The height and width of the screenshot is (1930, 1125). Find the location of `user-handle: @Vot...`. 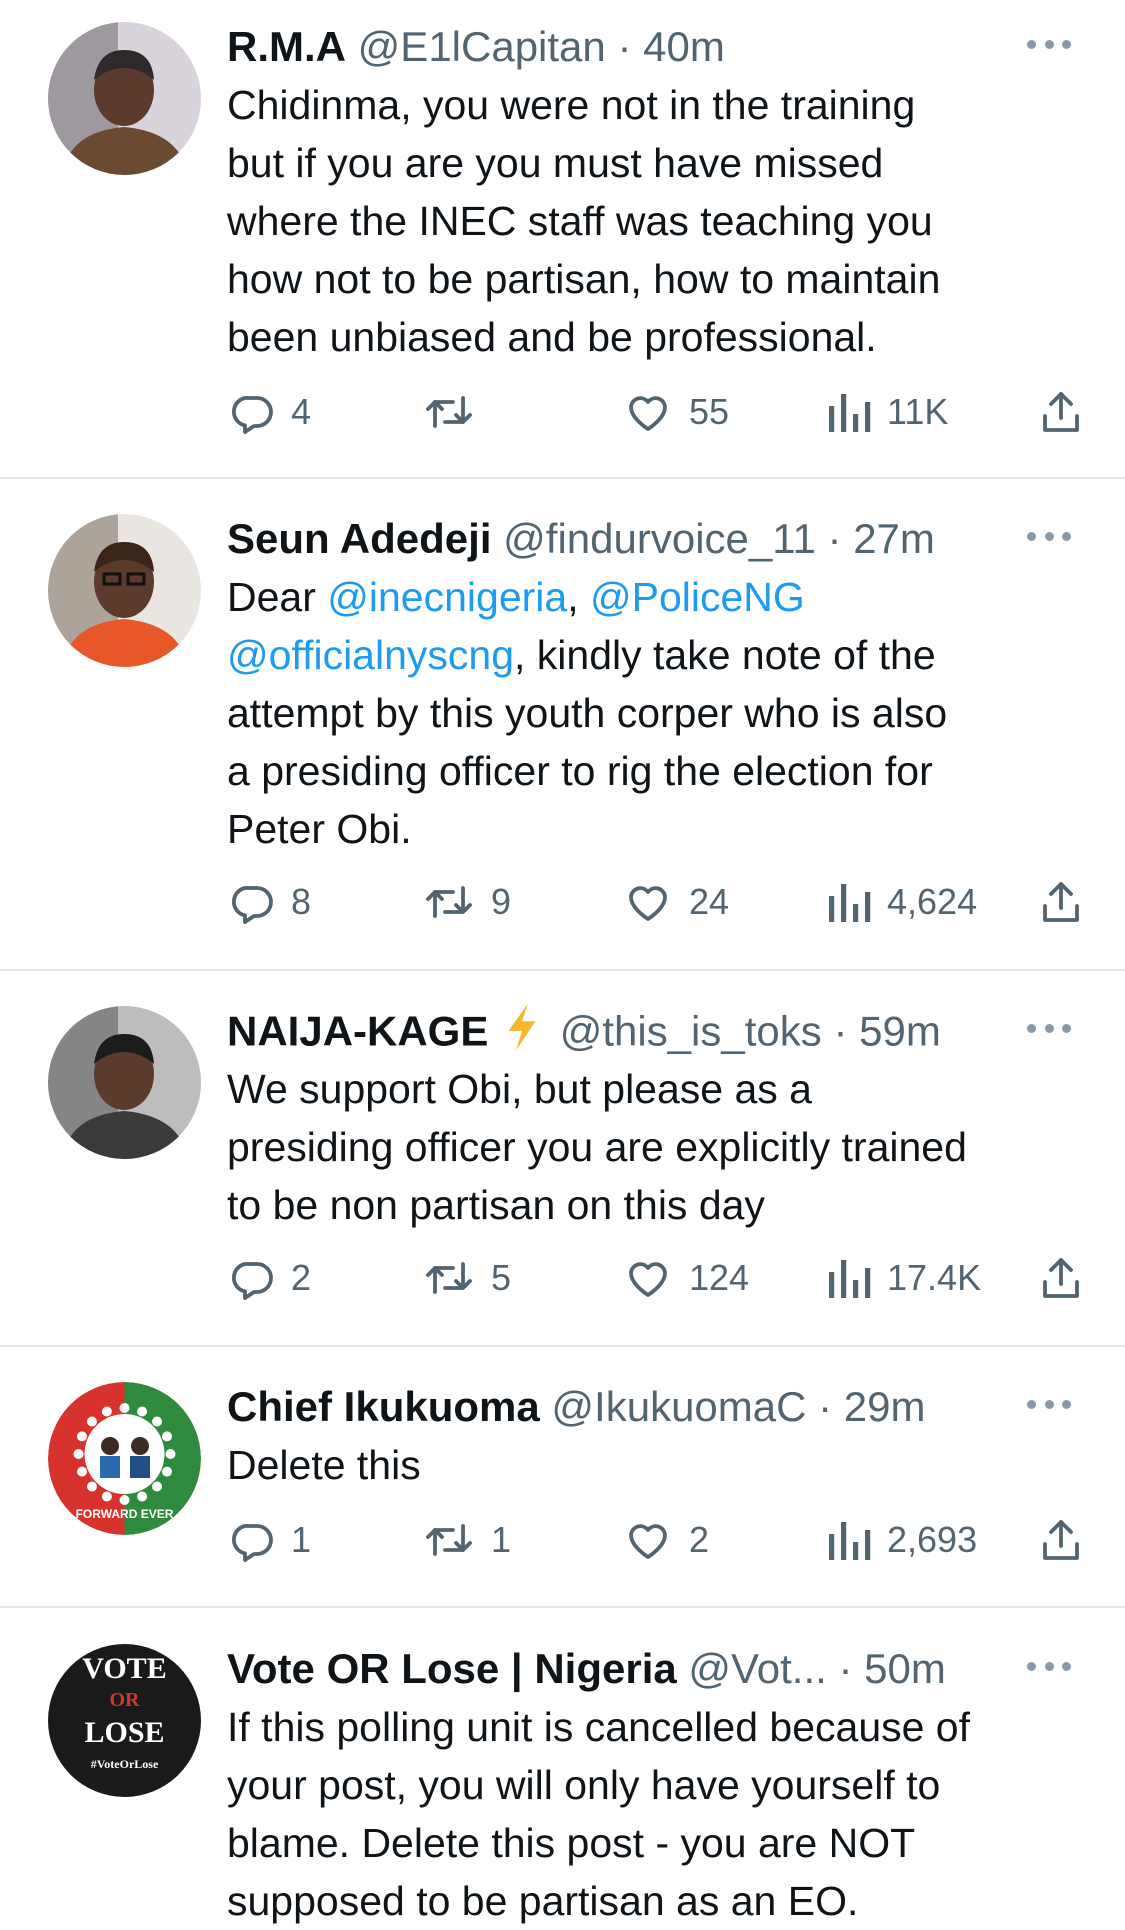

user-handle: @Vot... is located at coordinates (757, 1668).